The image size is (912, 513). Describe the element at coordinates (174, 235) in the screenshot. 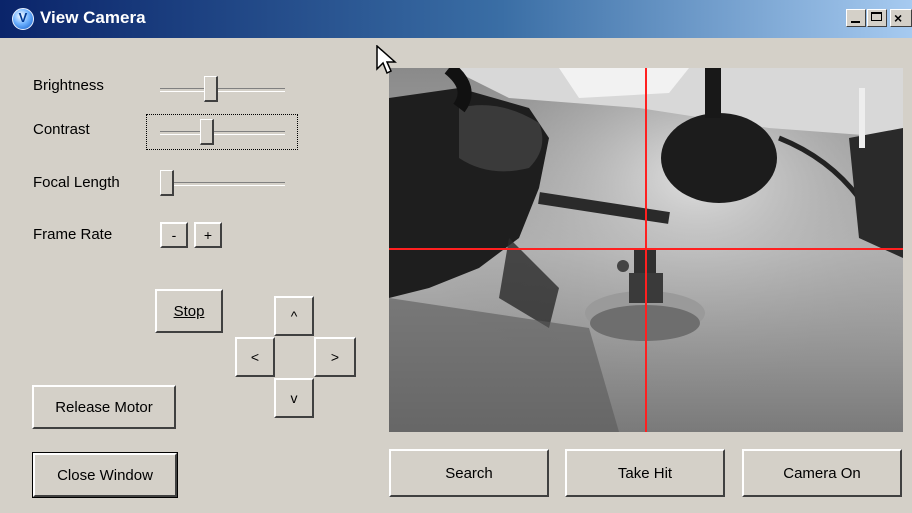

I see `frame-rate-decrease-button: -` at that location.